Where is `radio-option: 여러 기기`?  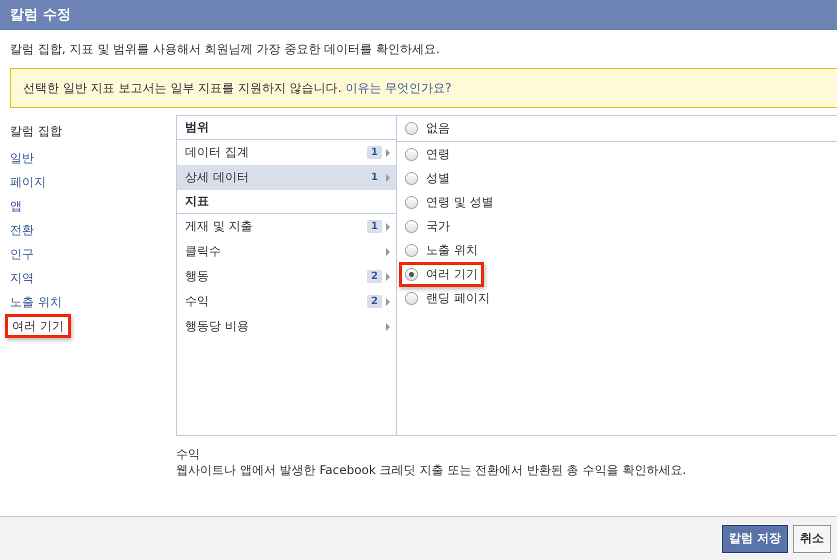 radio-option: 여러 기기 is located at coordinates (441, 274).